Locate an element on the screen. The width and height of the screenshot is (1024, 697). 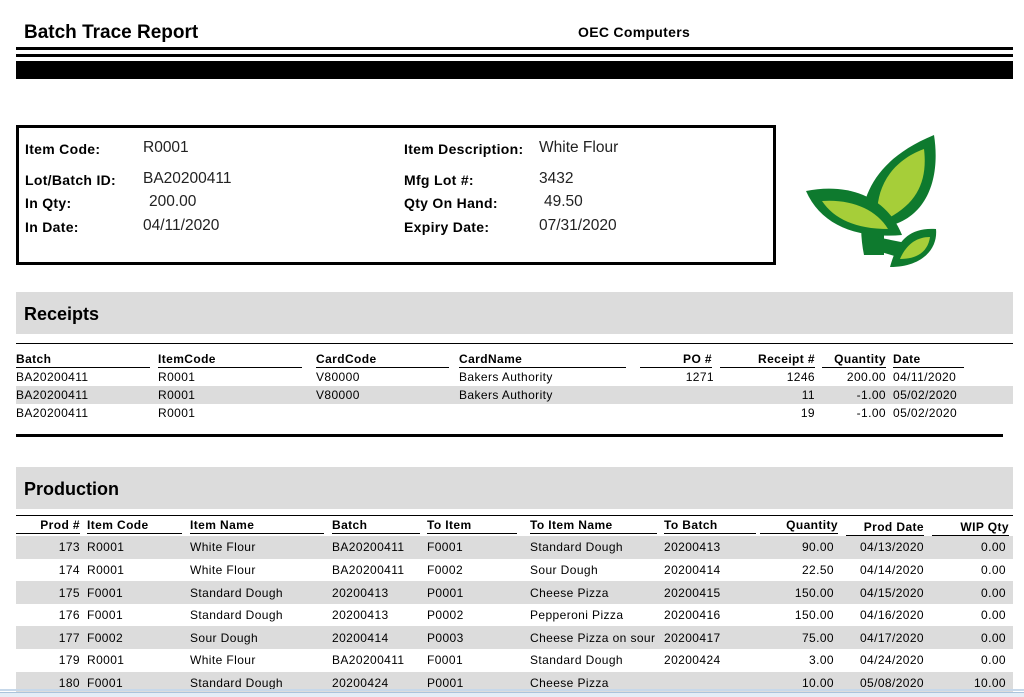
header-bar is located at coordinates (514, 70).